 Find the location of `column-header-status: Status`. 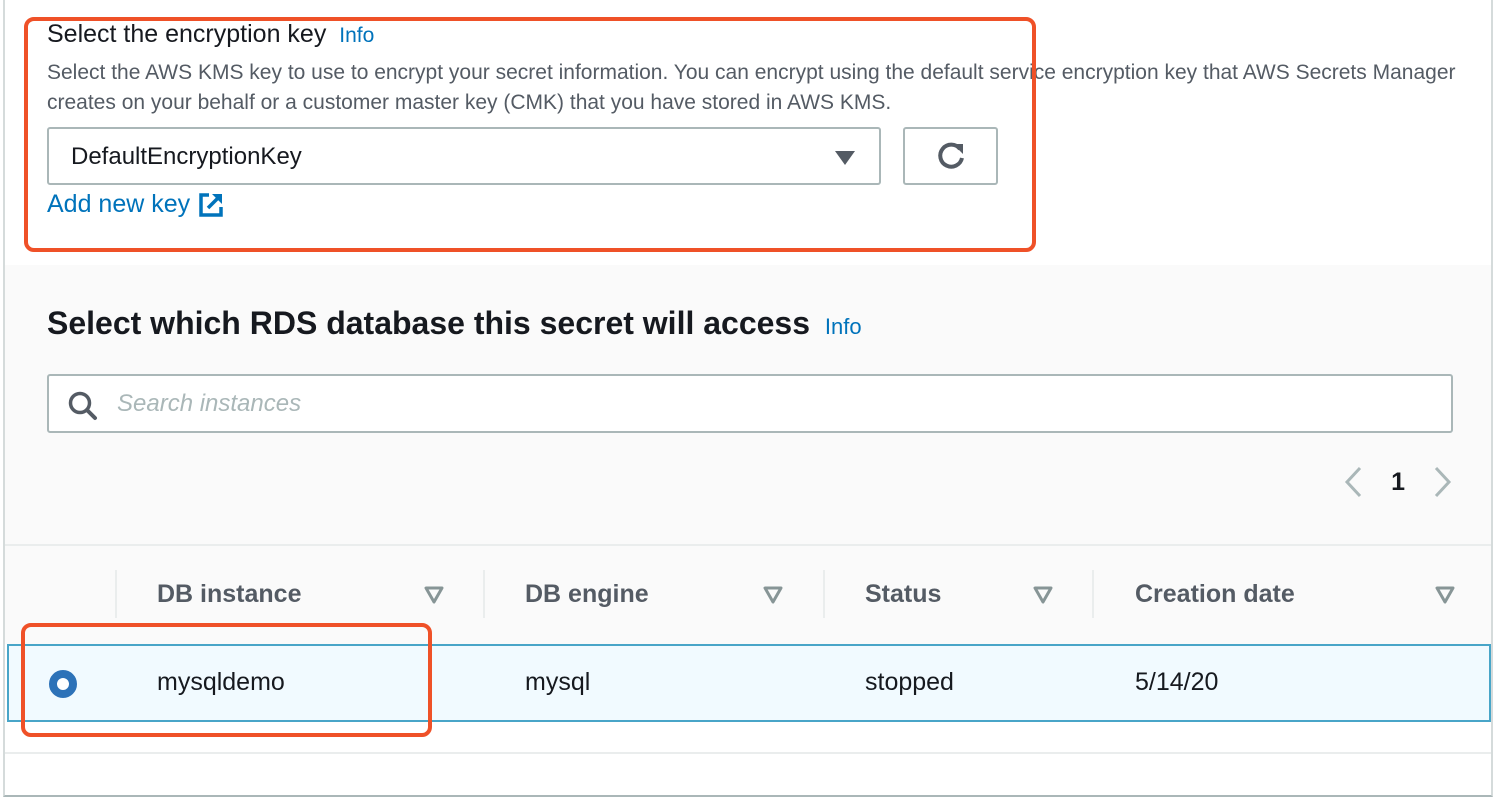

column-header-status: Status is located at coordinates (903, 594).